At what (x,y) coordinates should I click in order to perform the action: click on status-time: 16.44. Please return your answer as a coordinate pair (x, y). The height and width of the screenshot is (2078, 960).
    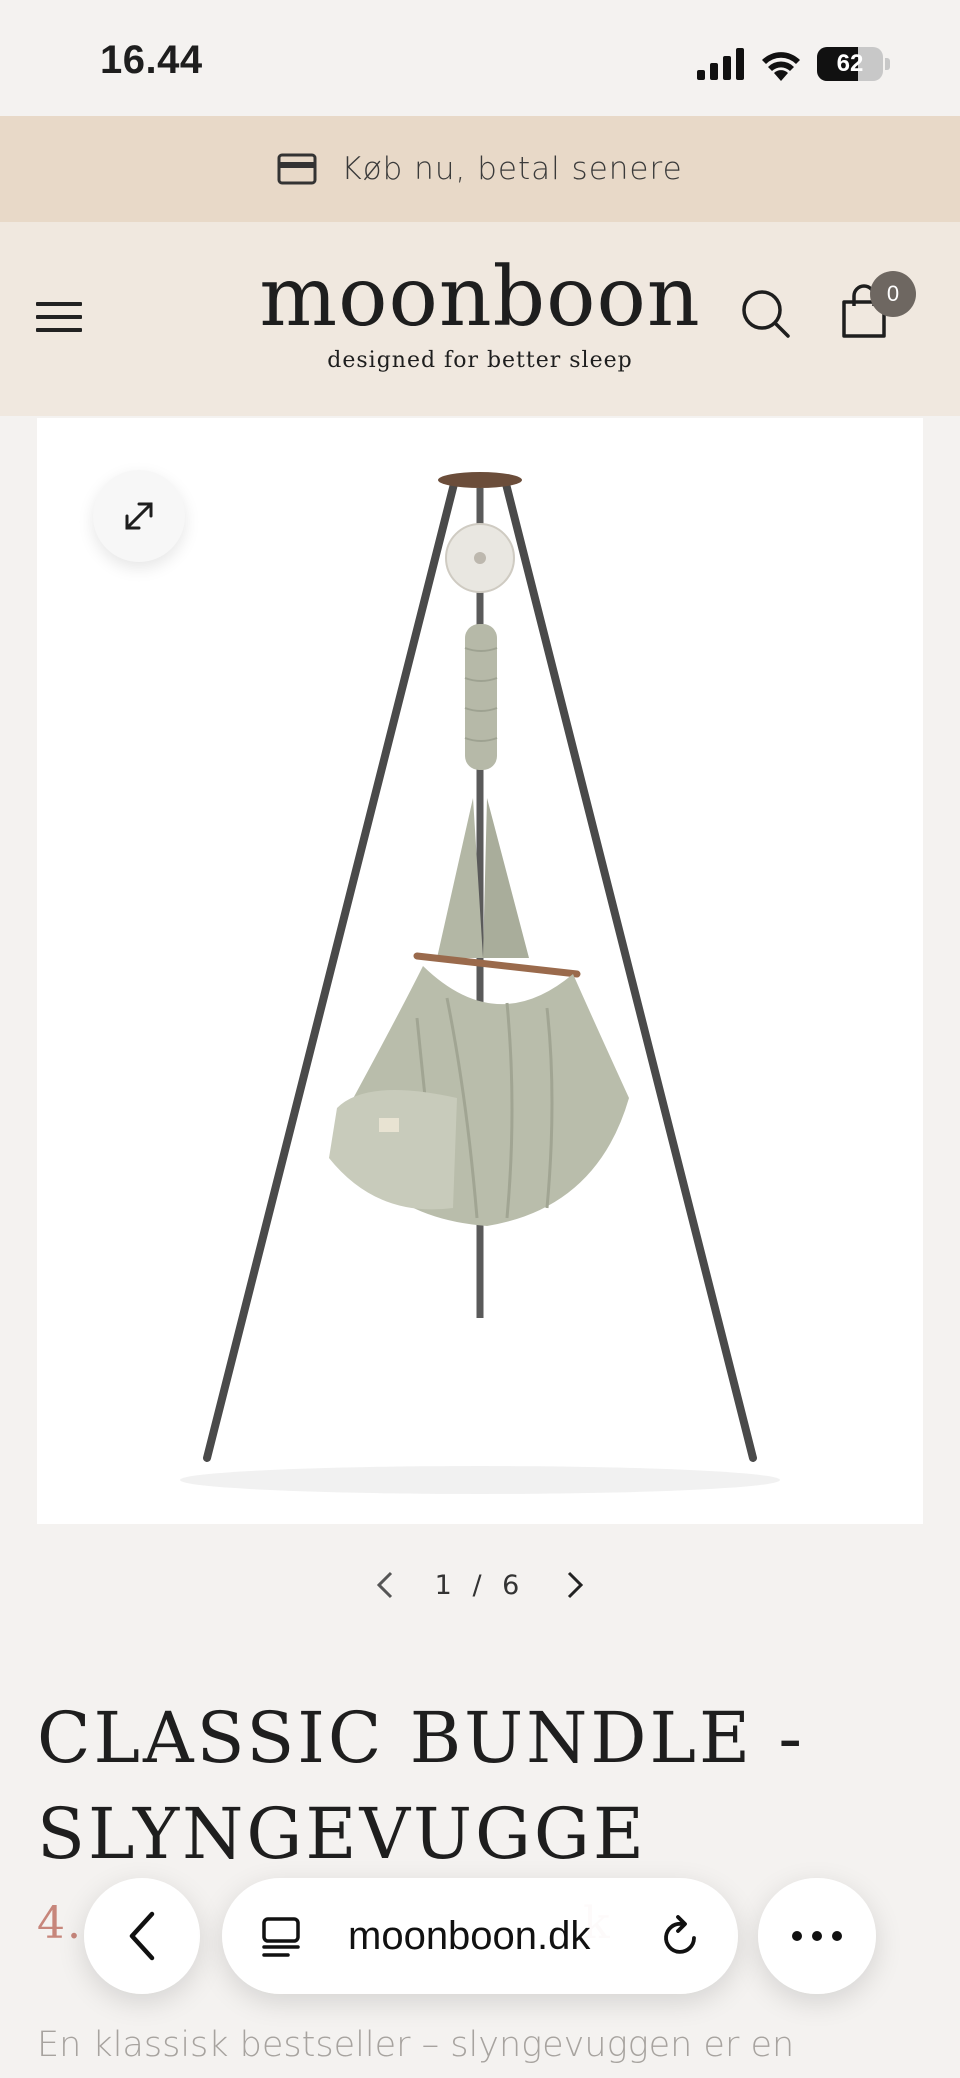
    Looking at the image, I should click on (151, 60).